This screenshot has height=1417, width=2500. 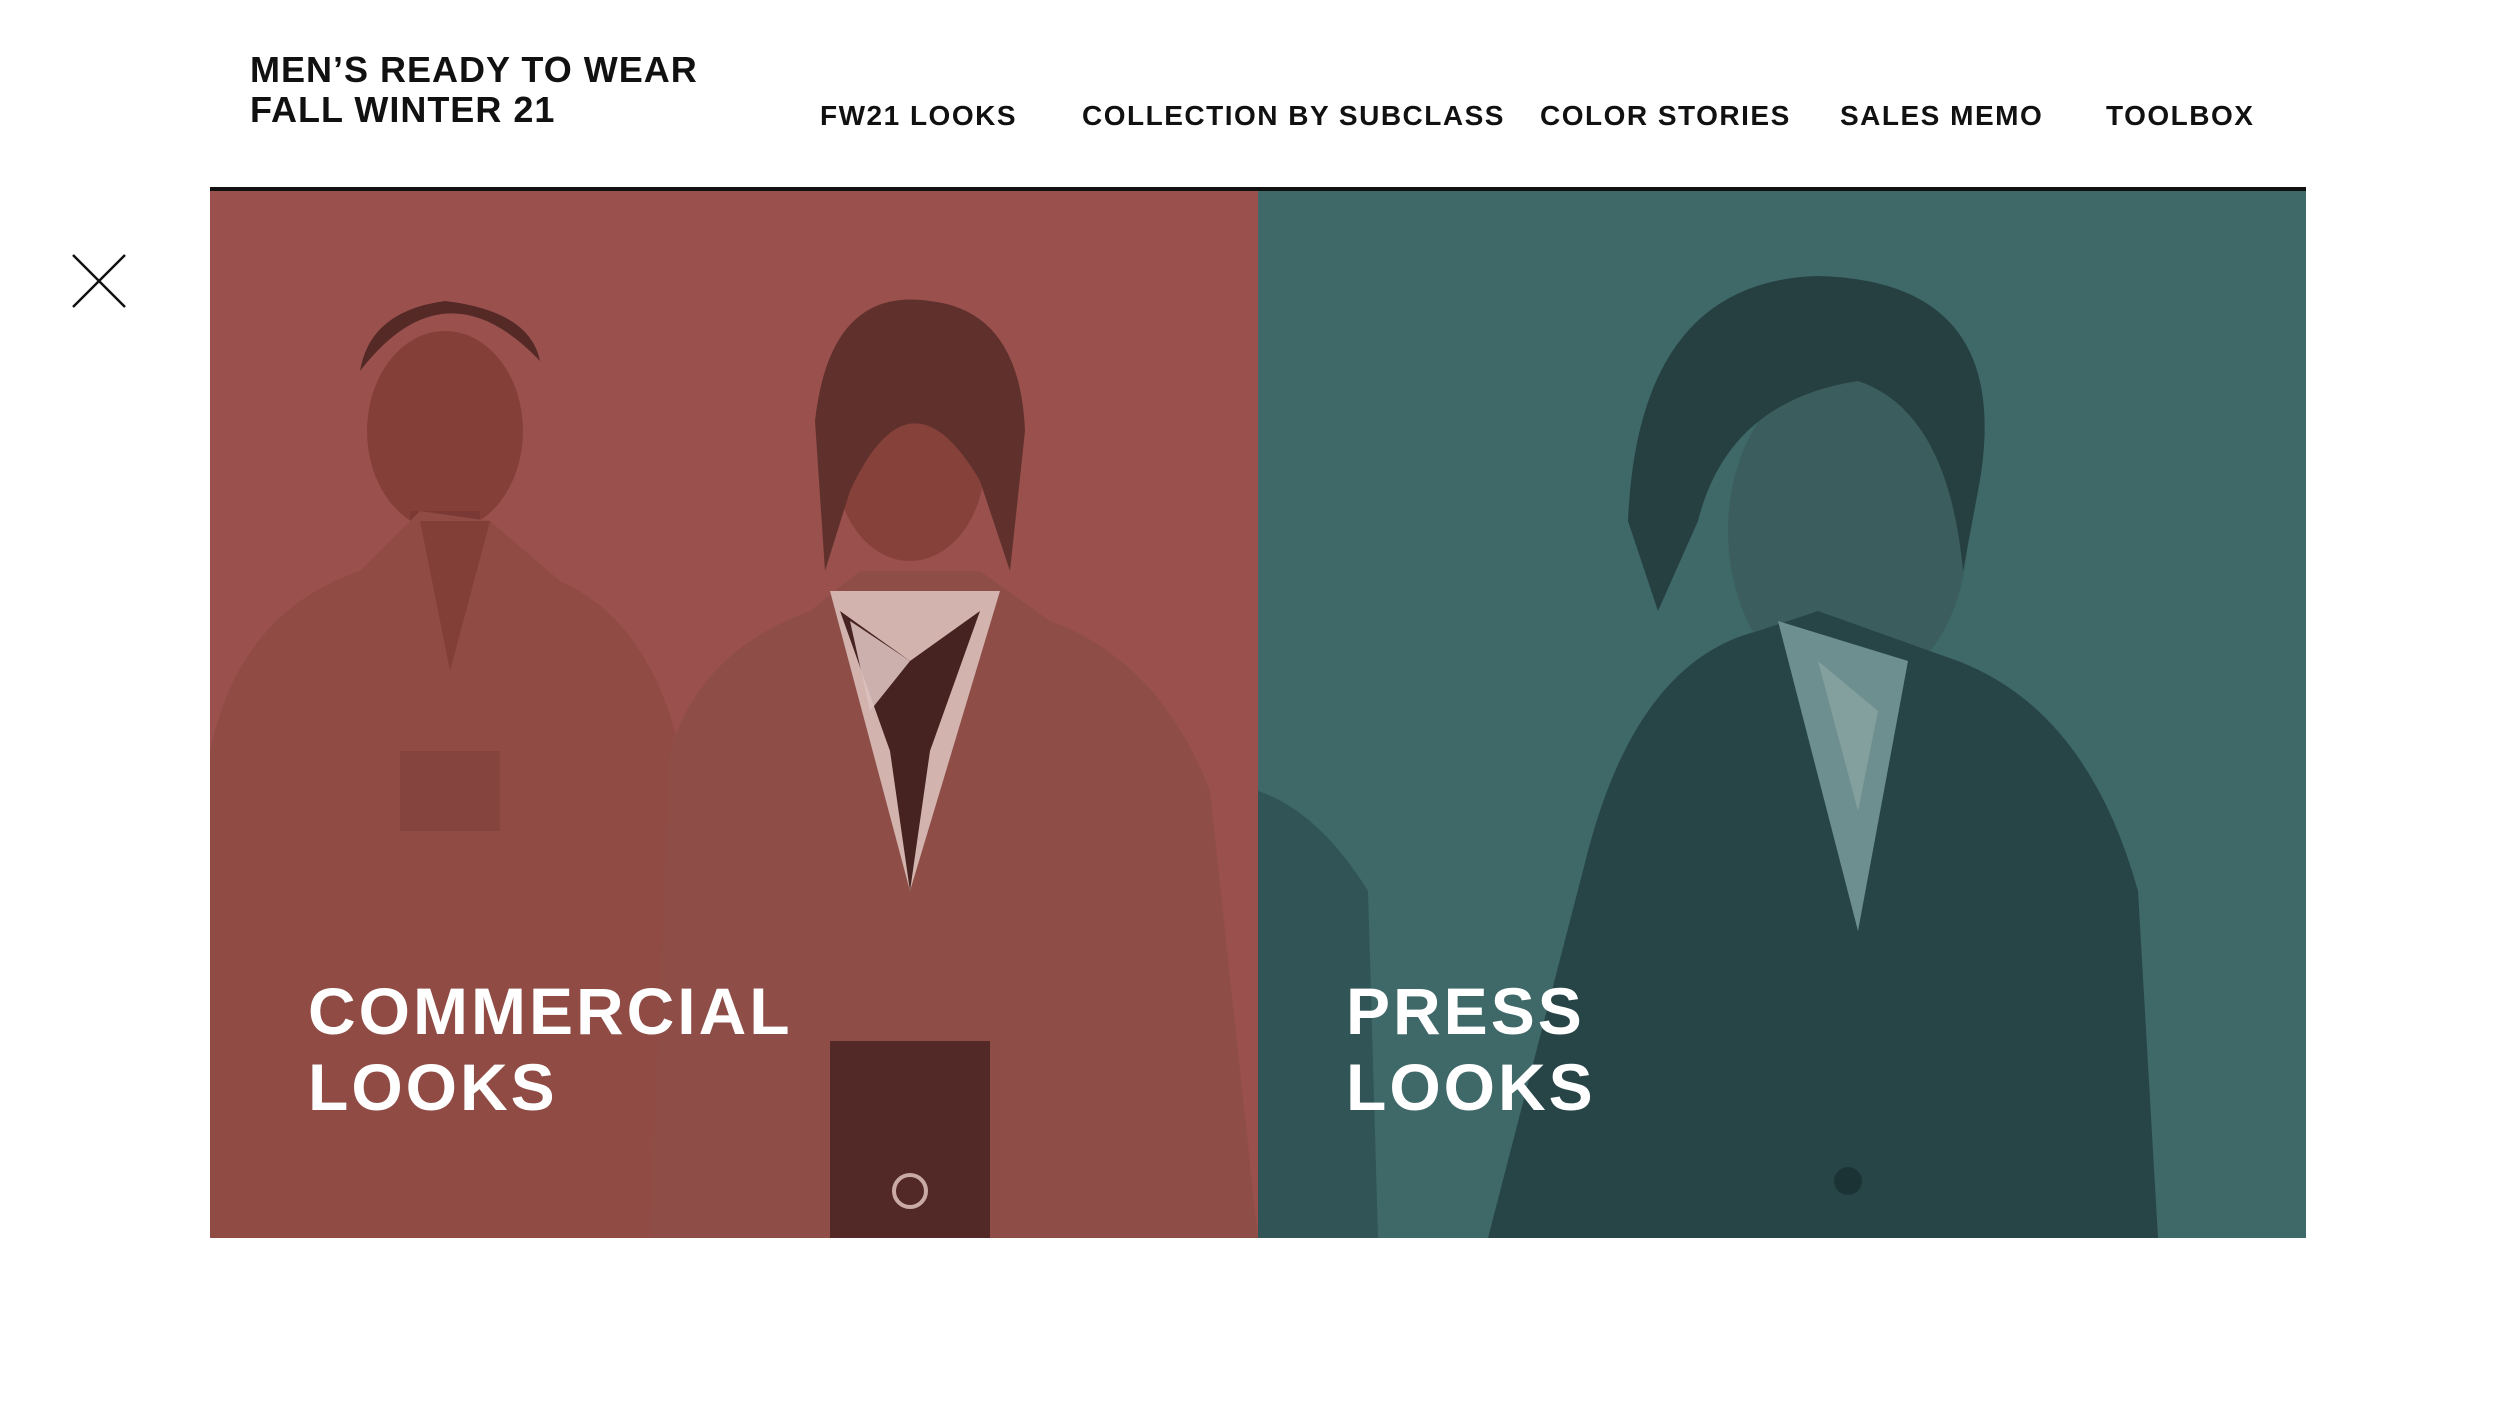 What do you see at coordinates (1471, 1049) in the screenshot?
I see `press-looks-title: PRESS LOOKS` at bounding box center [1471, 1049].